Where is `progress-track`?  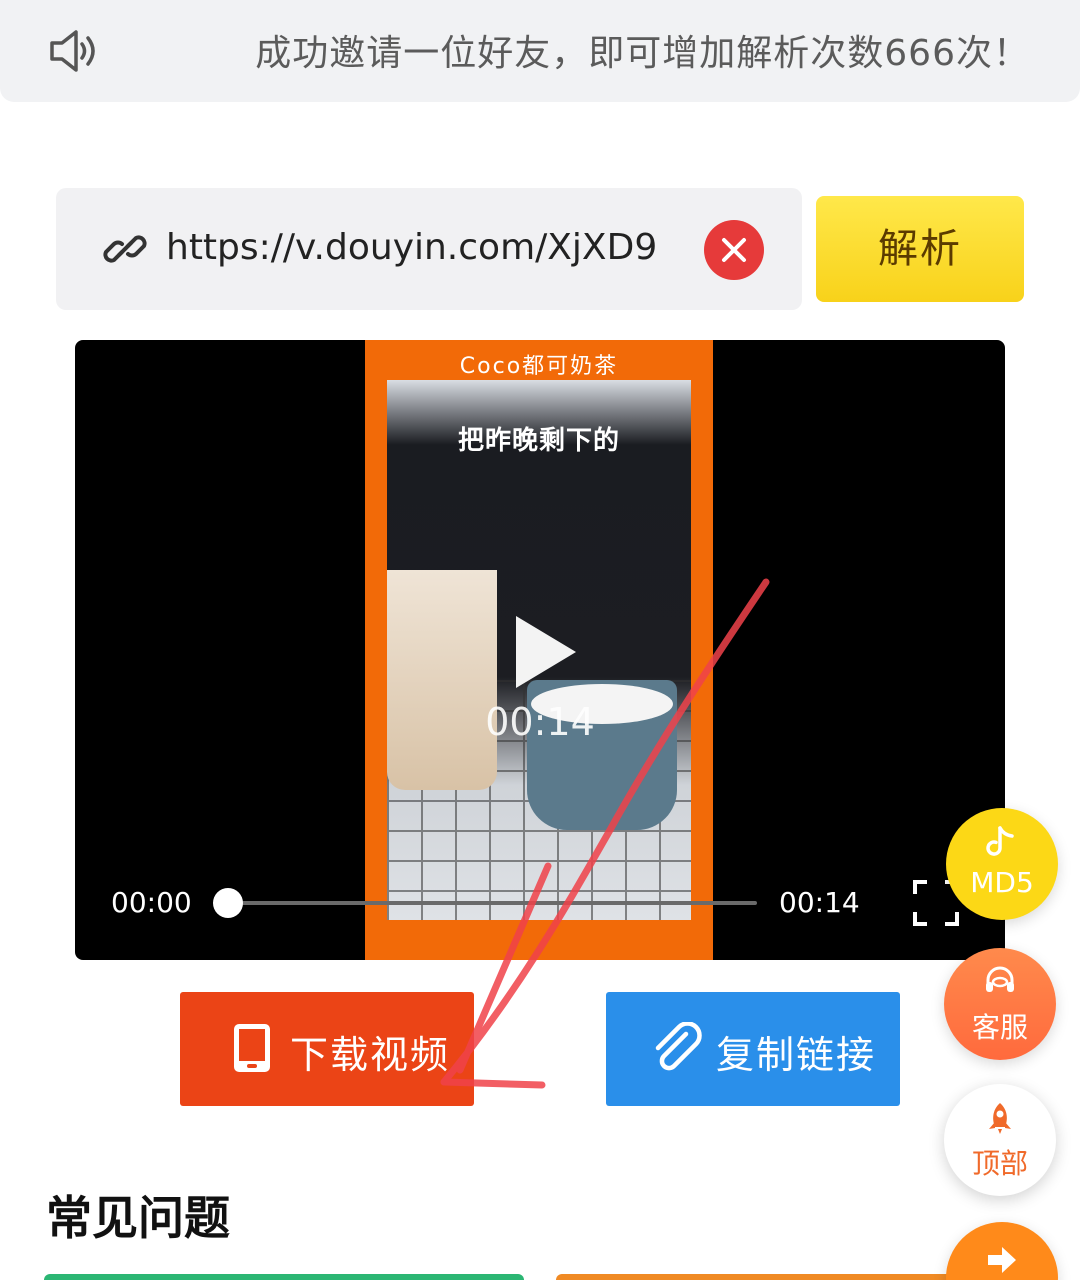
progress-track is located at coordinates (493, 903).